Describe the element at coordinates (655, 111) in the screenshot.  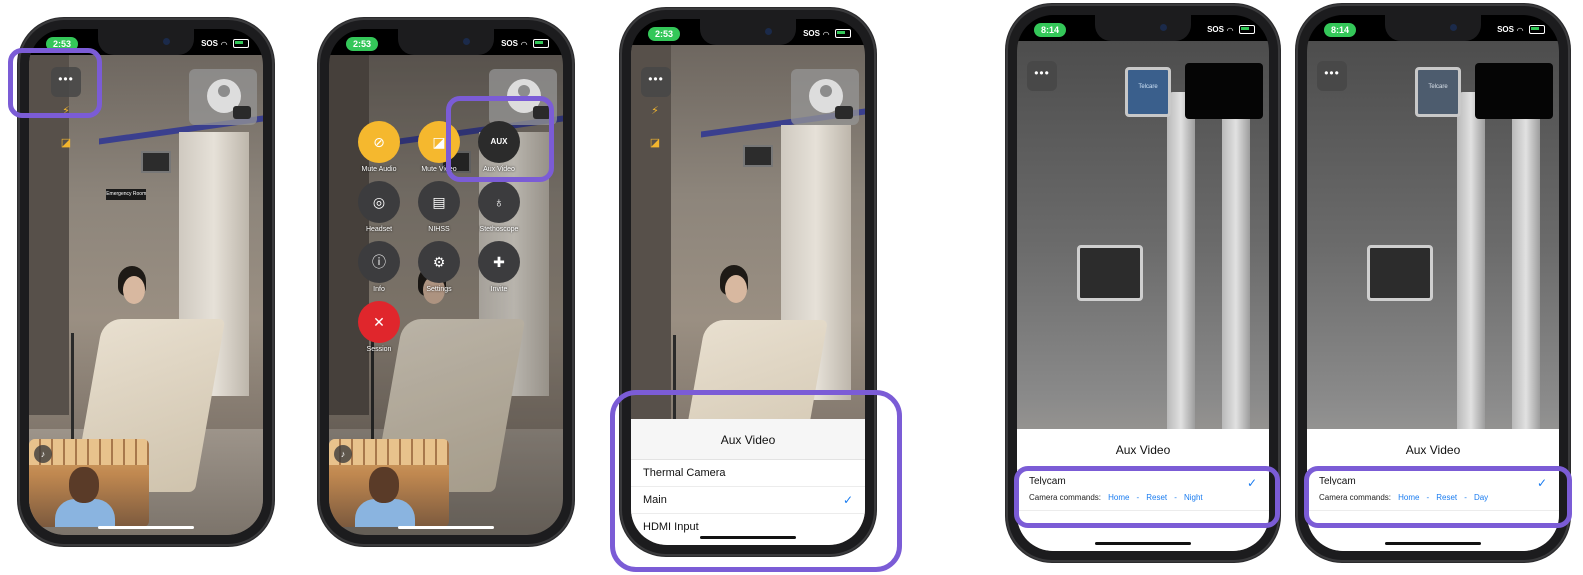
I see `mic-muted-icon: ⚡` at that location.